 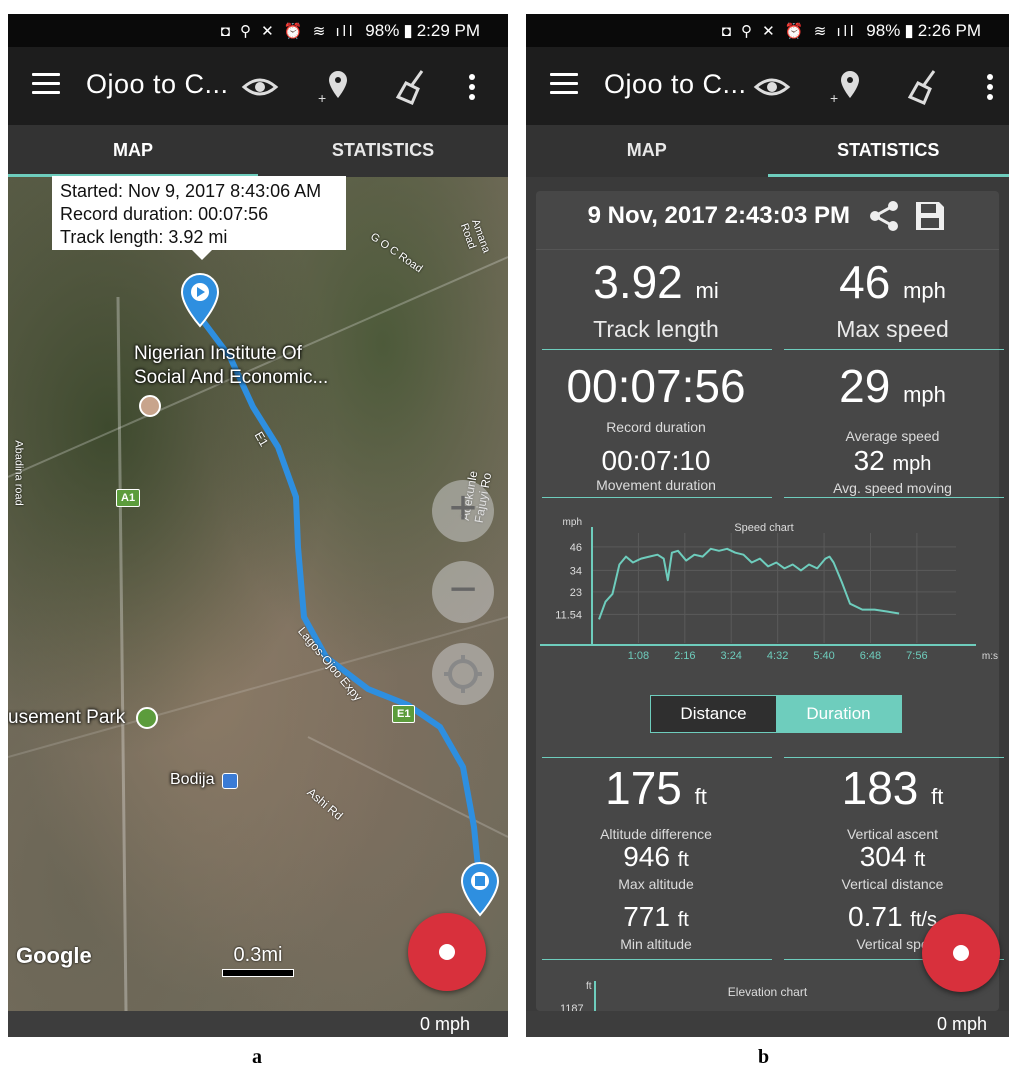 What do you see at coordinates (230, 781) in the screenshot?
I see `bus-stop-icon` at bounding box center [230, 781].